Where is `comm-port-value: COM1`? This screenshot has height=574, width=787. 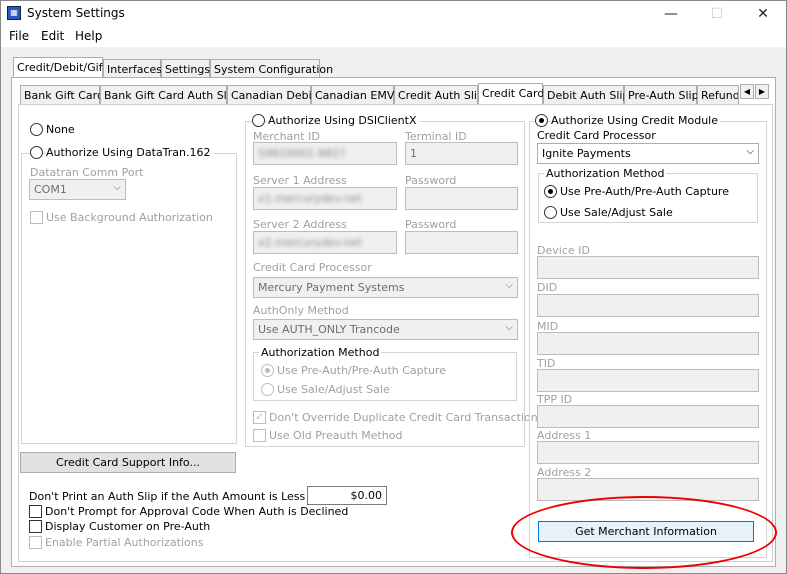
comm-port-value: COM1 is located at coordinates (50, 189).